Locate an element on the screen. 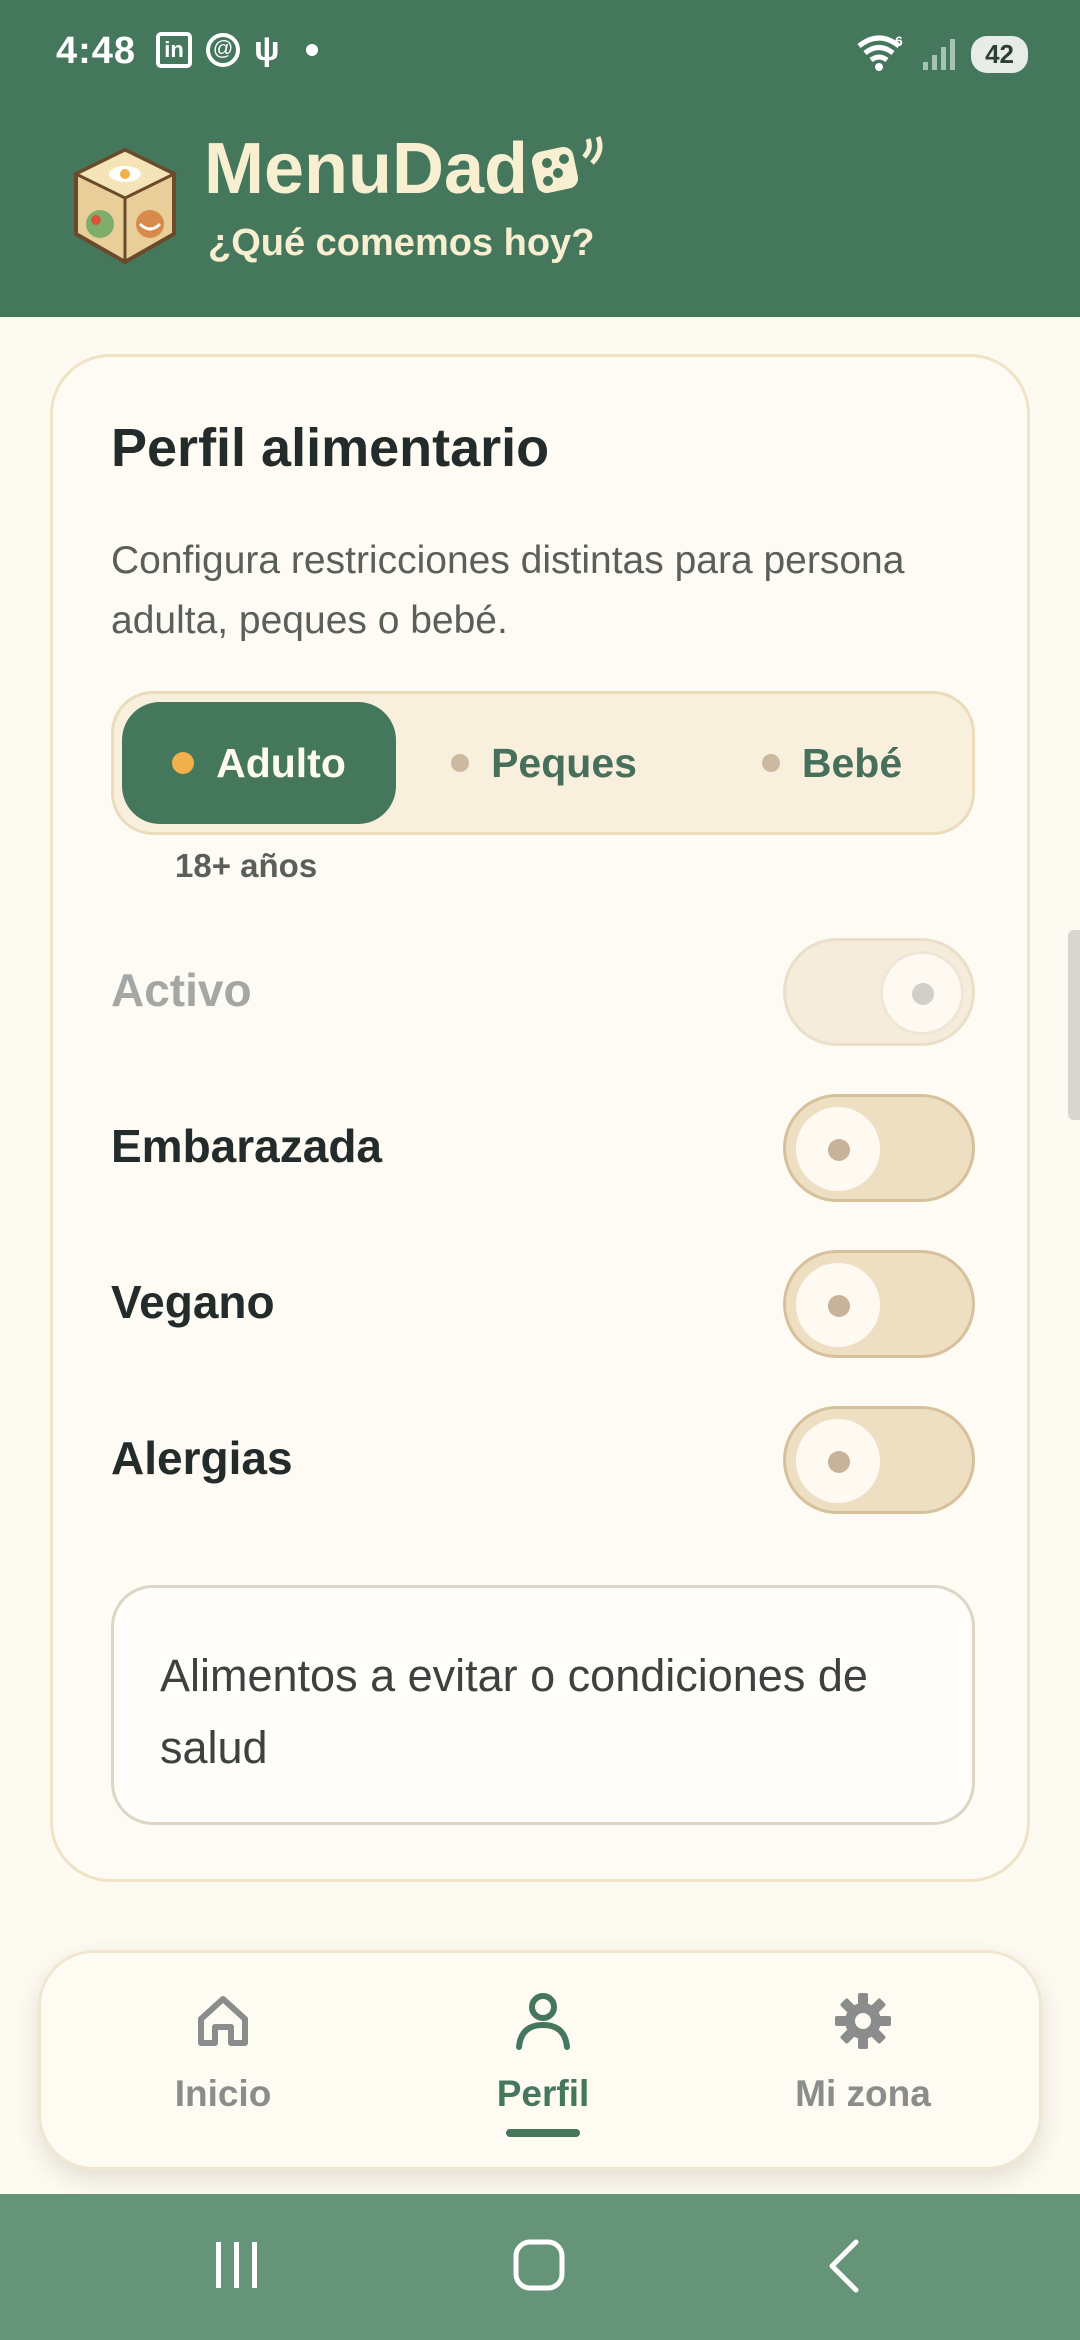 This screenshot has width=1080, height=2340. home-button is located at coordinates (540, 2266).